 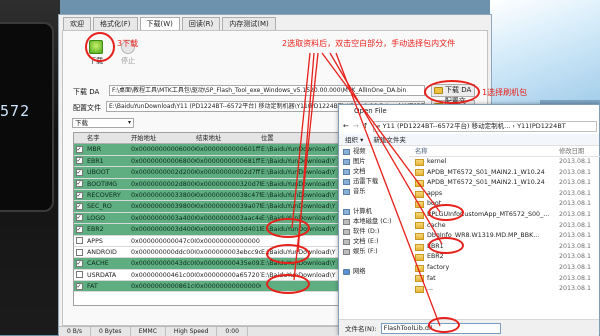 What do you see at coordinates (446, 212) in the screenshot?
I see `circle-apps-file` at bounding box center [446, 212].